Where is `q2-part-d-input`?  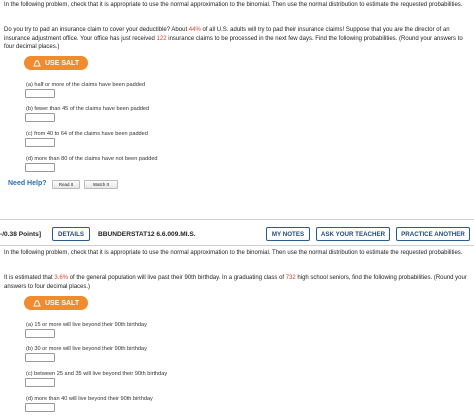
q2-part-d-input is located at coordinates (40, 407).